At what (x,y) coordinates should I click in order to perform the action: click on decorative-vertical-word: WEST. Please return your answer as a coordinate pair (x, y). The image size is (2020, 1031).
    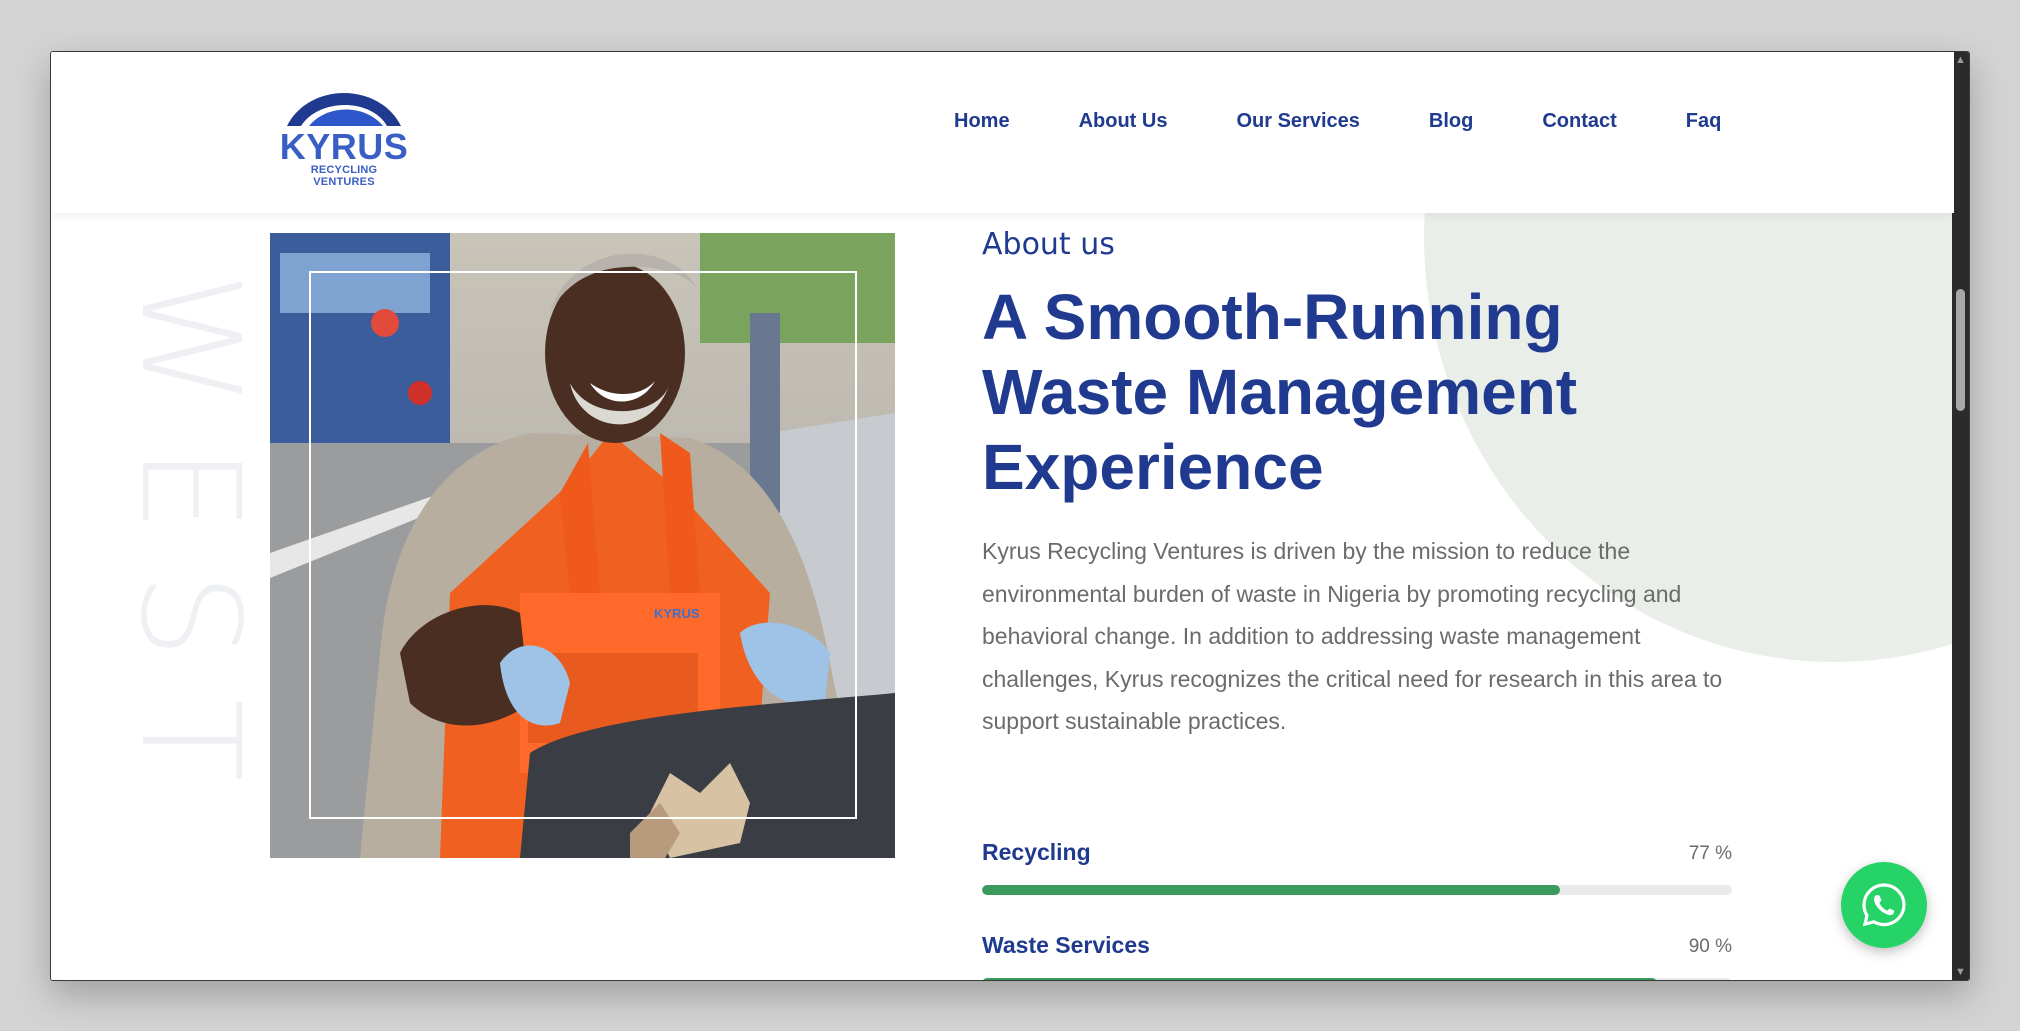
    Looking at the image, I should click on (189, 547).